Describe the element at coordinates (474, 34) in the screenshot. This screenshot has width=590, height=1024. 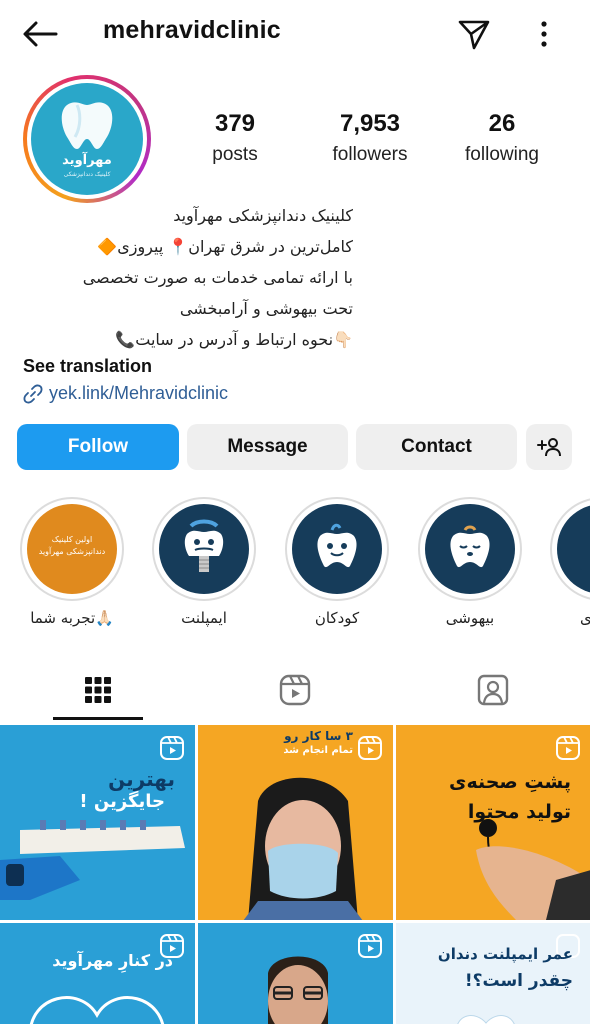
I see `send-icon` at that location.